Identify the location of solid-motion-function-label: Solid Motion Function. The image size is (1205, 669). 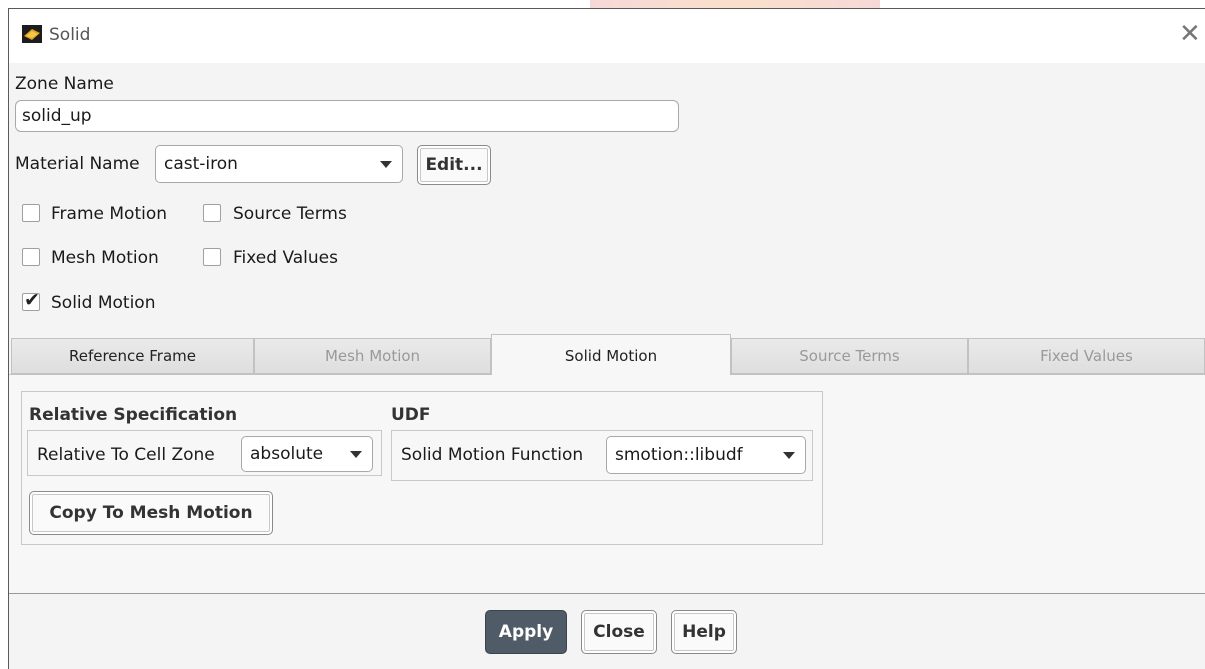
(492, 455).